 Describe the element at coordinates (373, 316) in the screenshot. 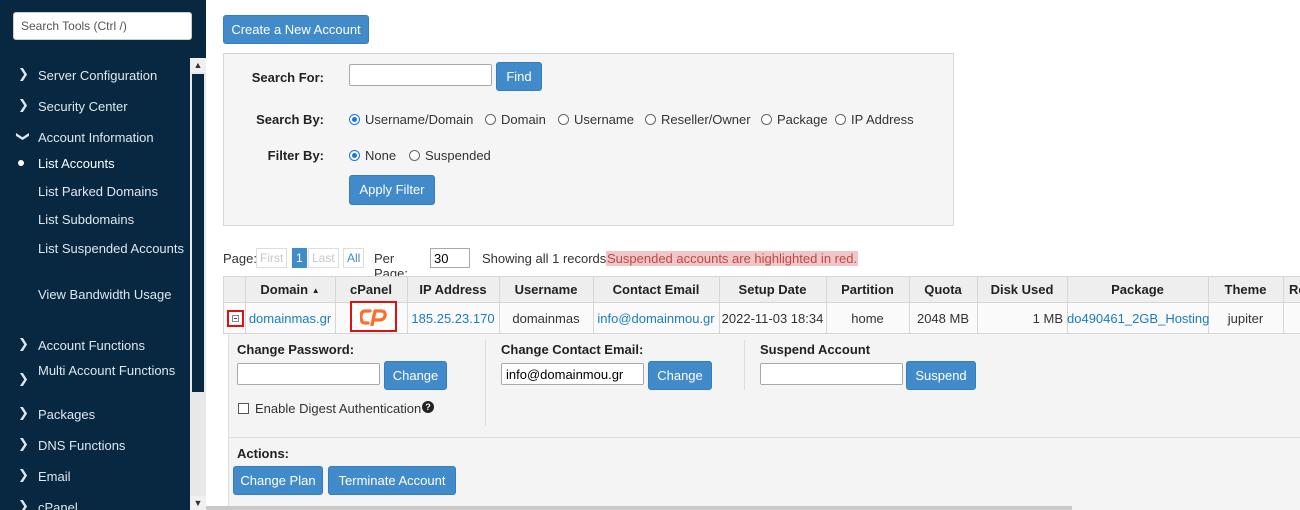

I see `cpanel-login-button` at that location.